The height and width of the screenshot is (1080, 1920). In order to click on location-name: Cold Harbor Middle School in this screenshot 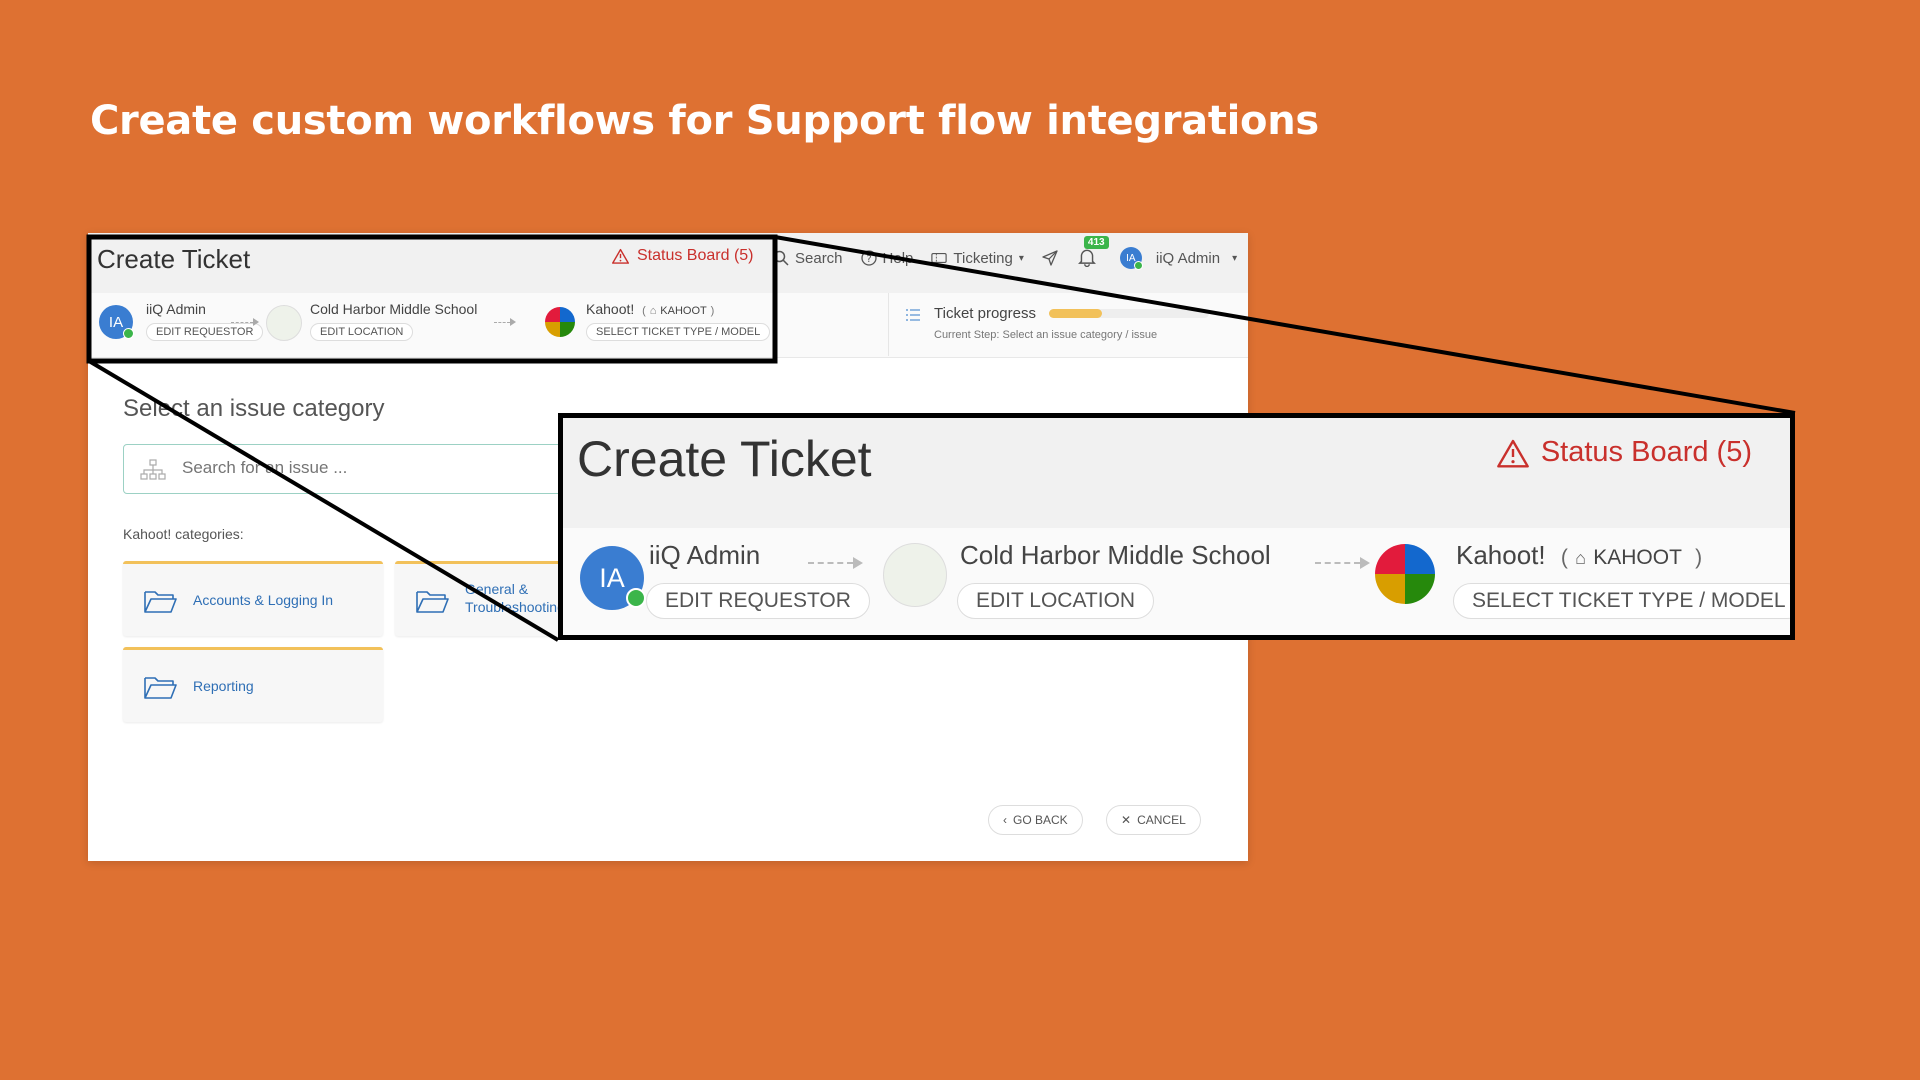, I will do `click(394, 309)`.